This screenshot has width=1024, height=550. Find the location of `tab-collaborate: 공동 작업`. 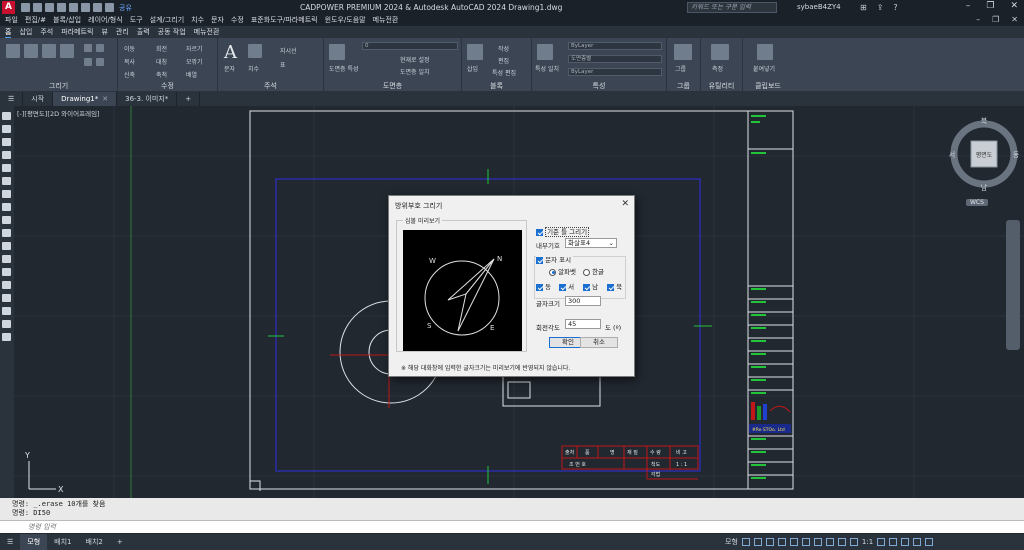

tab-collaborate: 공동 작업 is located at coordinates (172, 32).